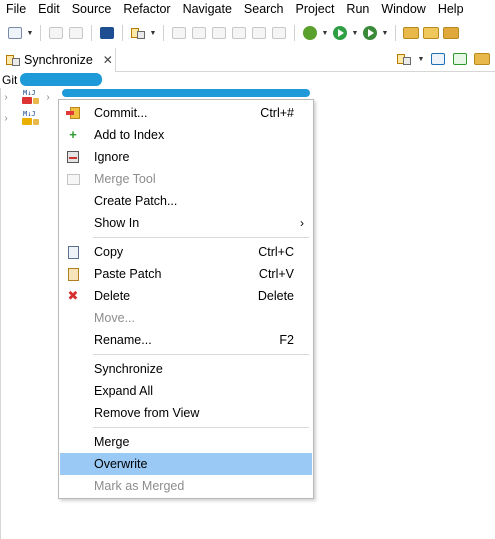  Describe the element at coordinates (460, 59) in the screenshot. I see `view-menu-icon` at that location.